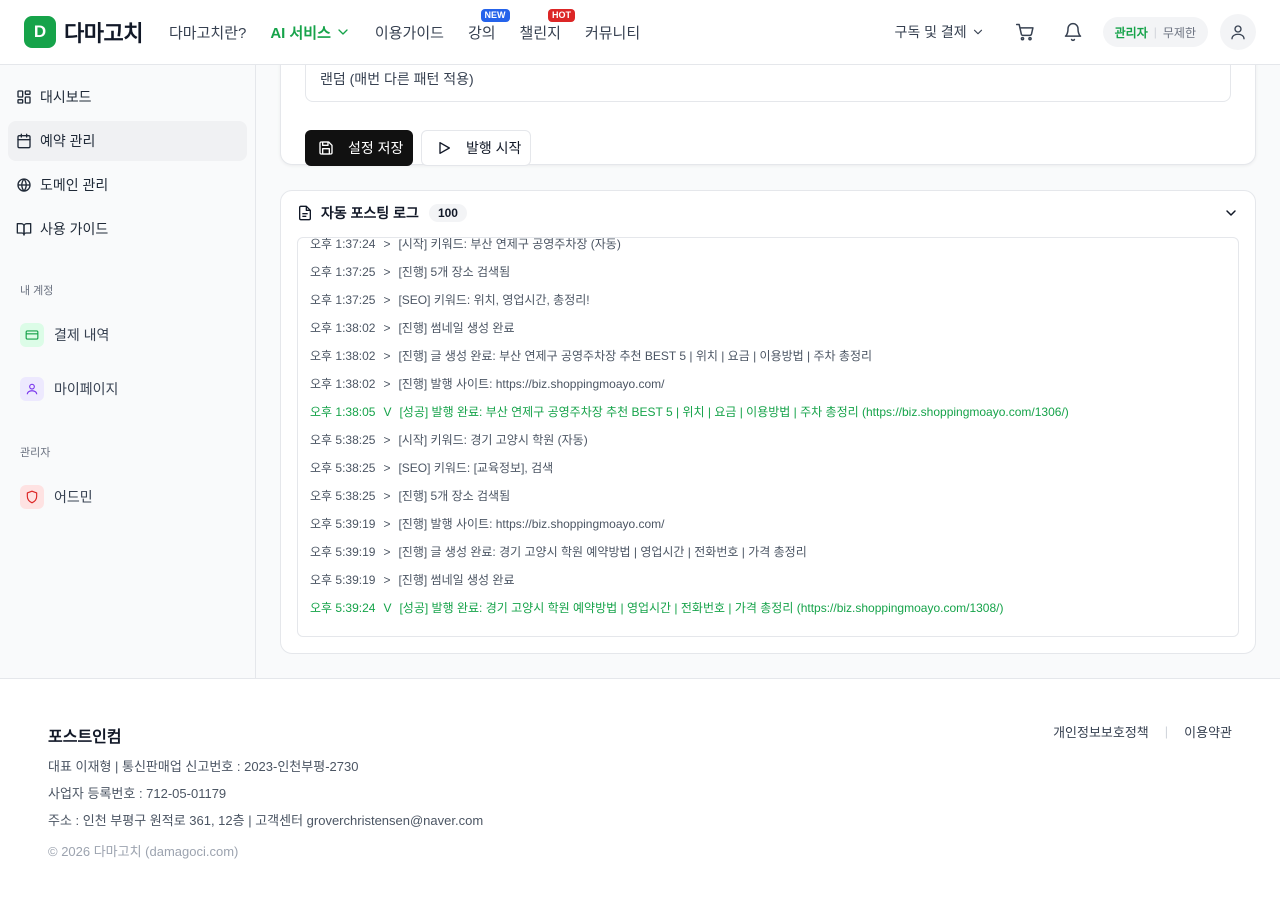 The height and width of the screenshot is (900, 1280). I want to click on header-actions: 구독 및 결제 관리자 | 무제한, so click(1075, 32).